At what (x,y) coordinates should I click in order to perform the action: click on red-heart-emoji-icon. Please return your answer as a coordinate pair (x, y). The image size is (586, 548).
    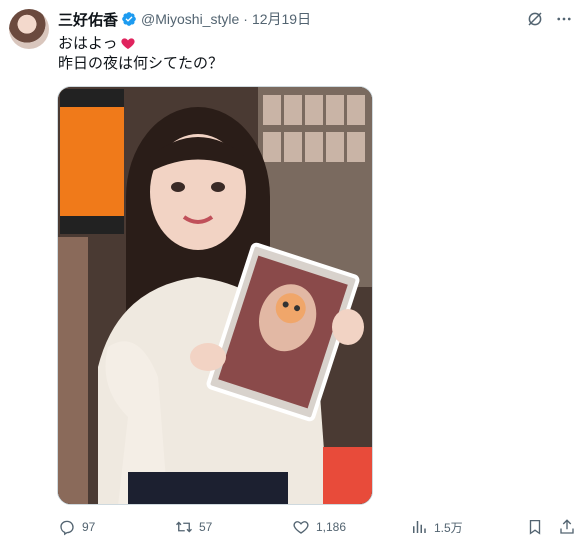
    Looking at the image, I should click on (128, 43).